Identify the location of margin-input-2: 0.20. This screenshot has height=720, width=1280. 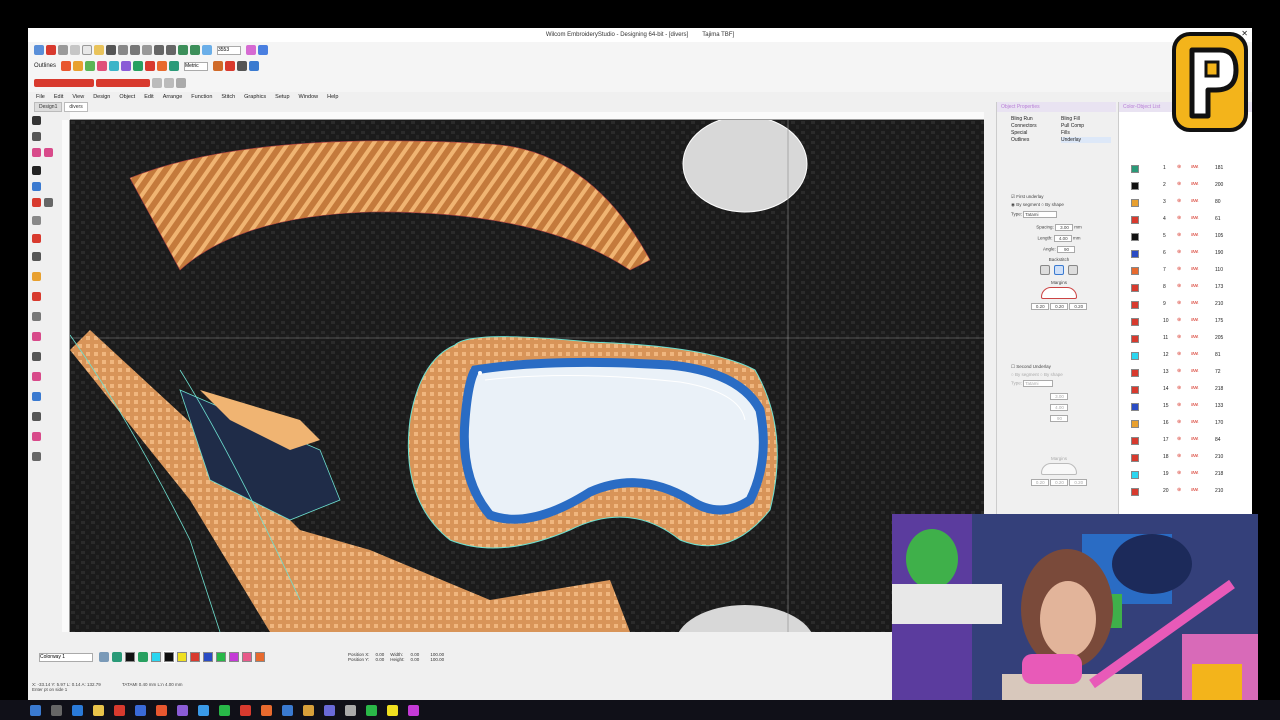
(1059, 306).